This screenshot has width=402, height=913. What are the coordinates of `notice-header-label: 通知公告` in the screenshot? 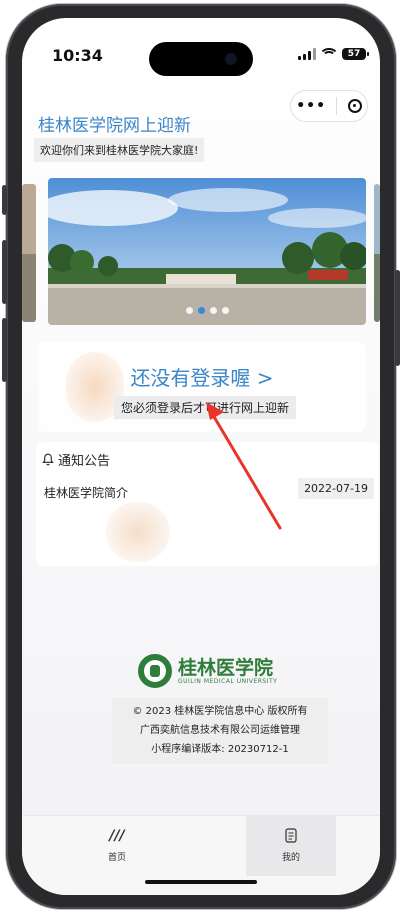 It's located at (84, 461).